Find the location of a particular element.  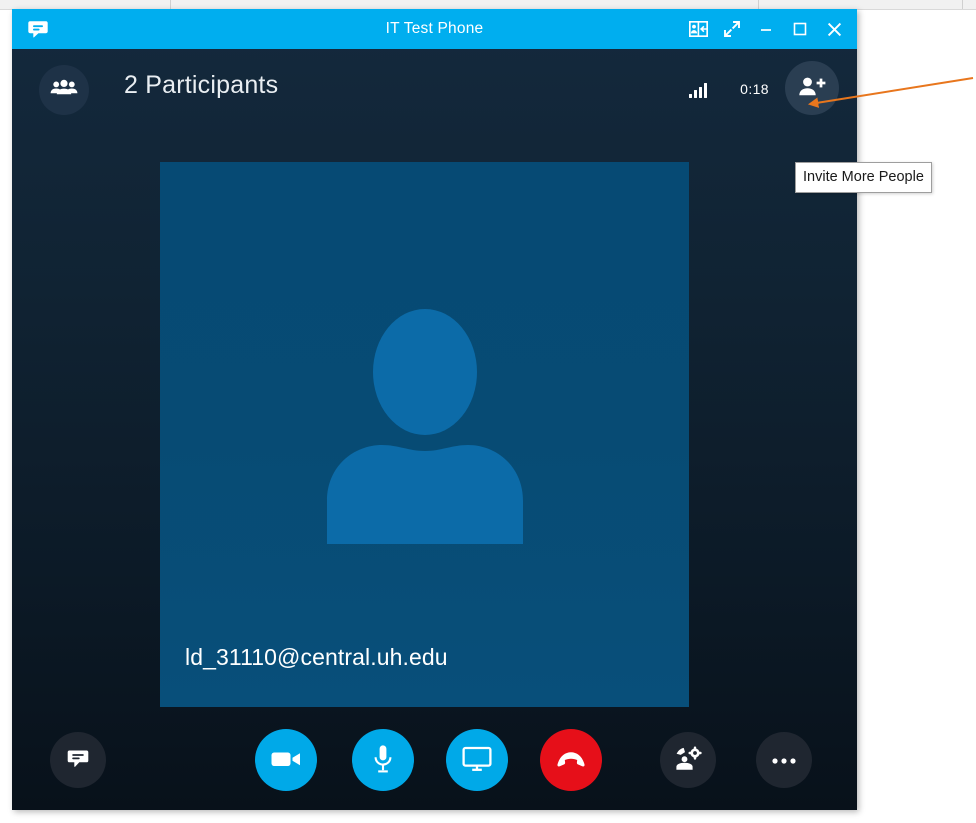

participants-button is located at coordinates (64, 90).